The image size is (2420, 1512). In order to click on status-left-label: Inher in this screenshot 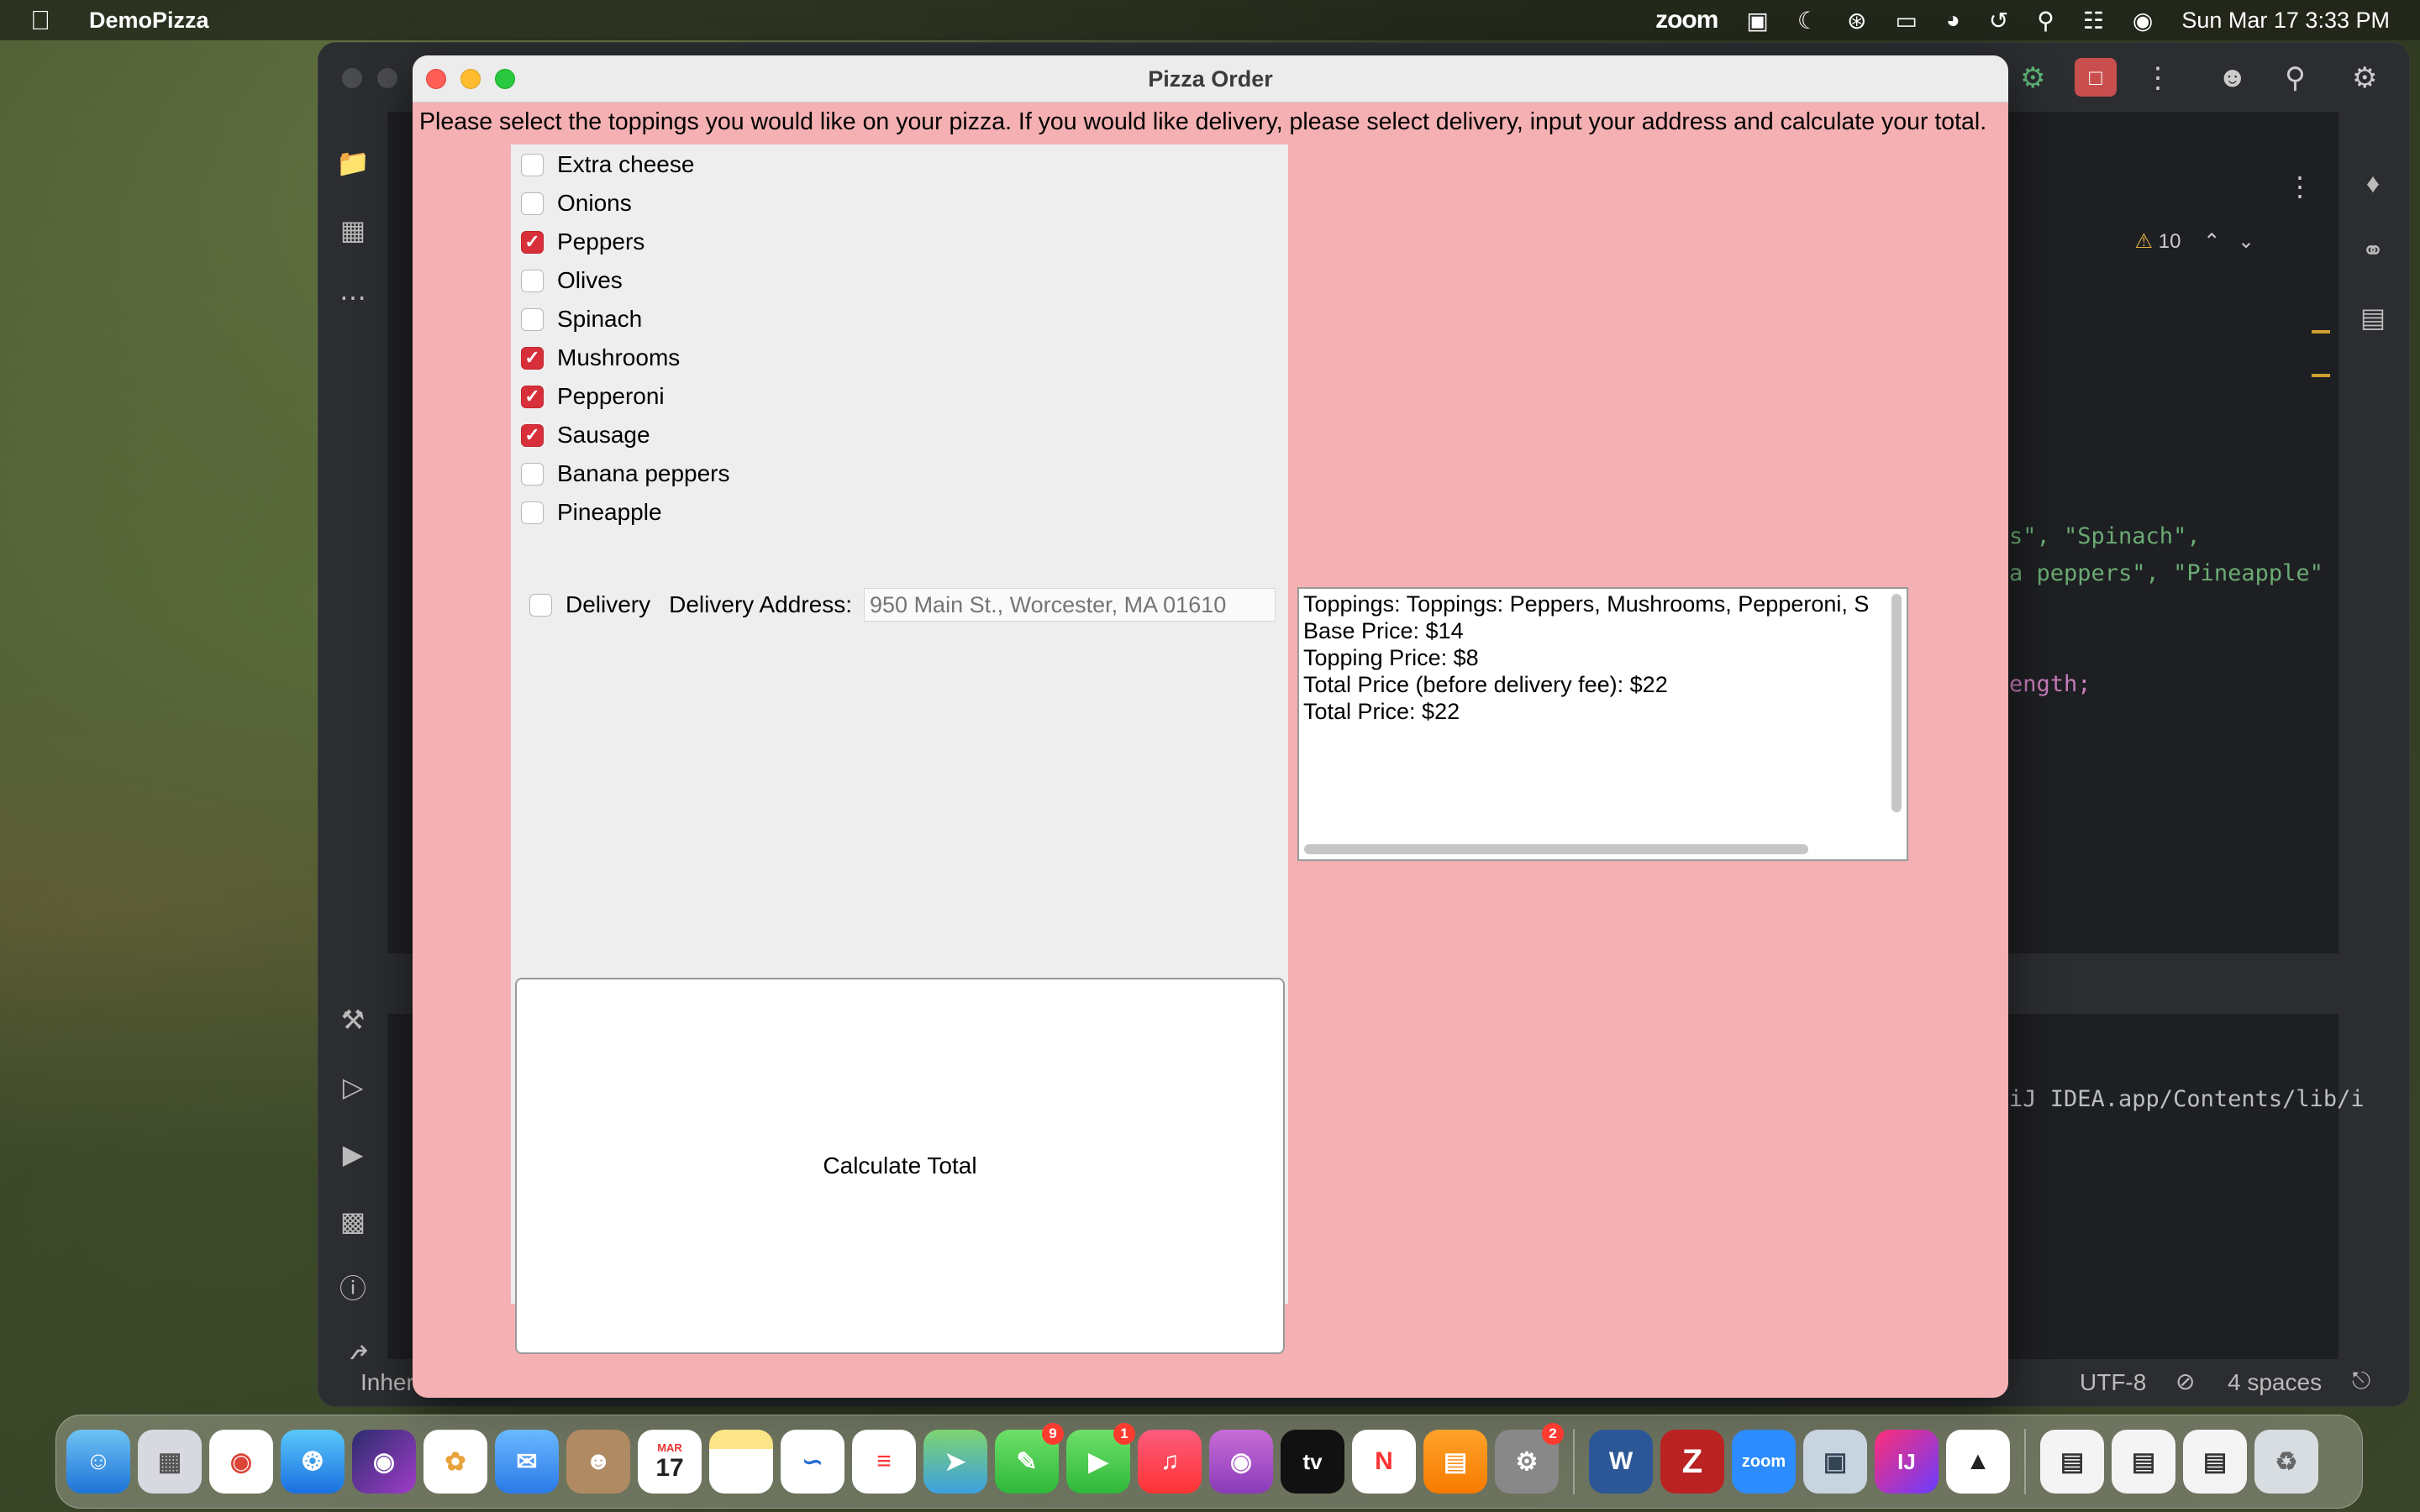, I will do `click(387, 1382)`.